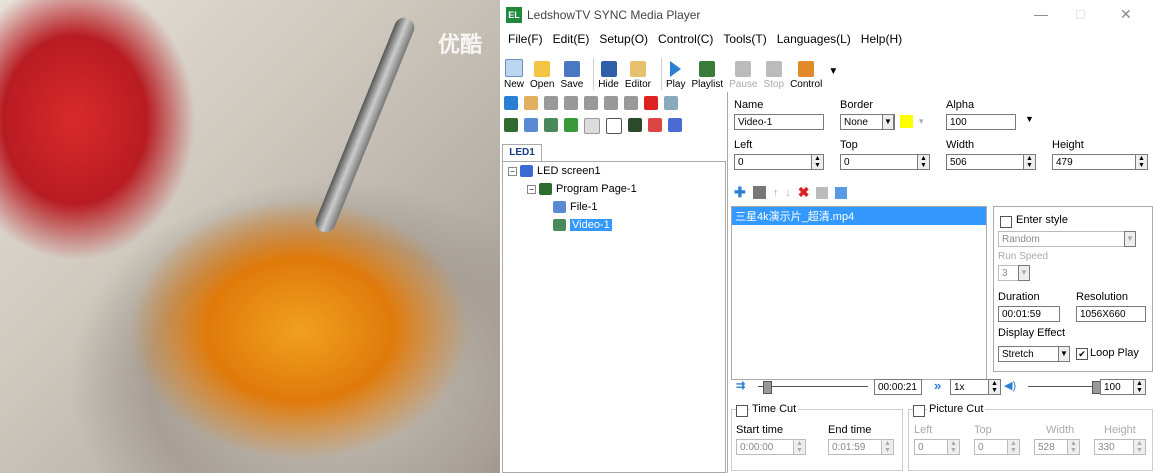 Image resolution: width=1153 pixels, height=473 pixels. I want to click on progress-slider-track, so click(813, 386).